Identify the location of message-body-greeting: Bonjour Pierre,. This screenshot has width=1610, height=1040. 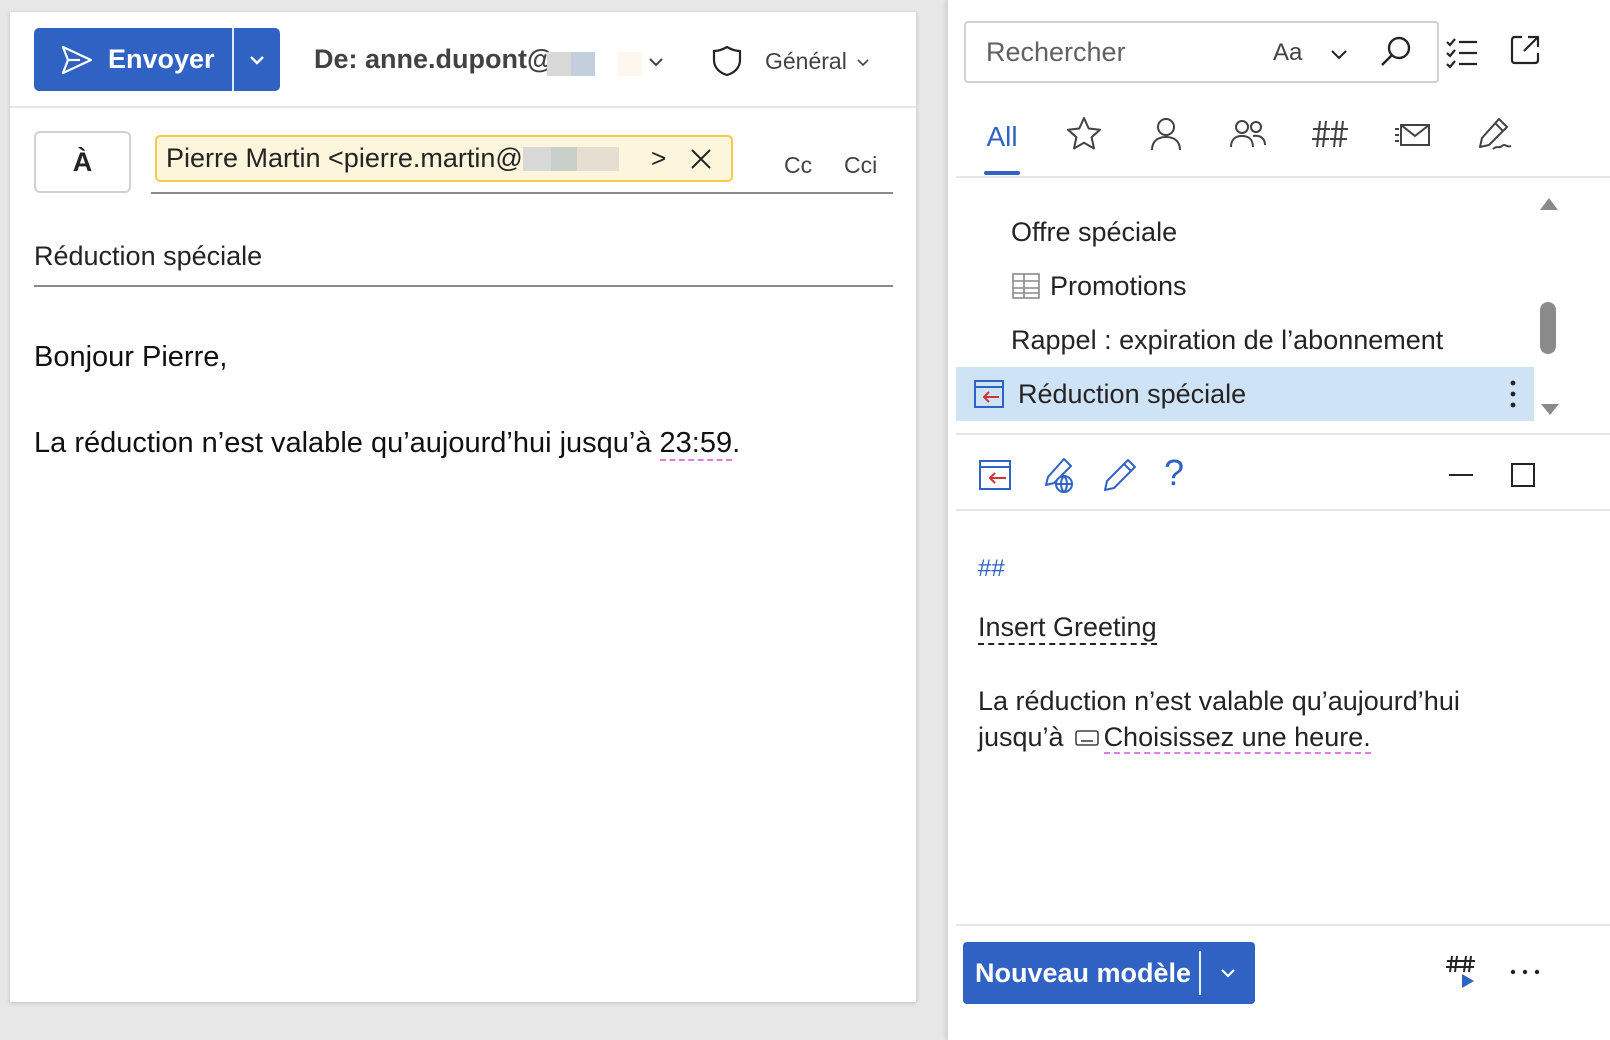
(130, 357).